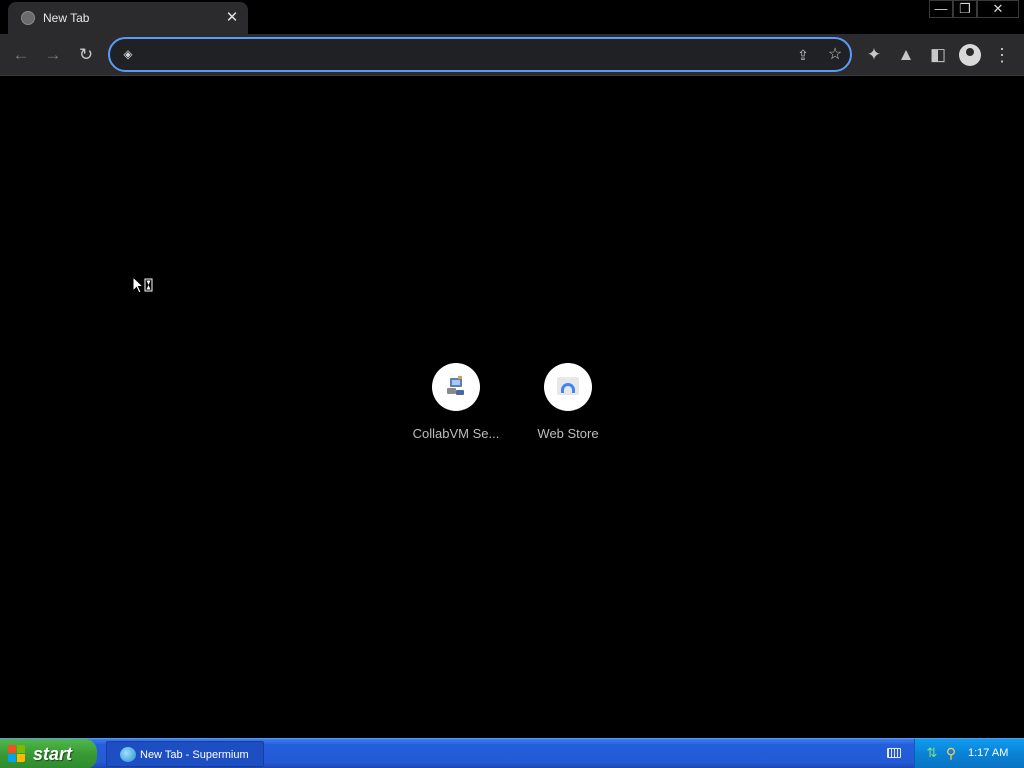 Image resolution: width=1024 pixels, height=768 pixels. I want to click on shortcut-web-store: Web Store, so click(568, 408).